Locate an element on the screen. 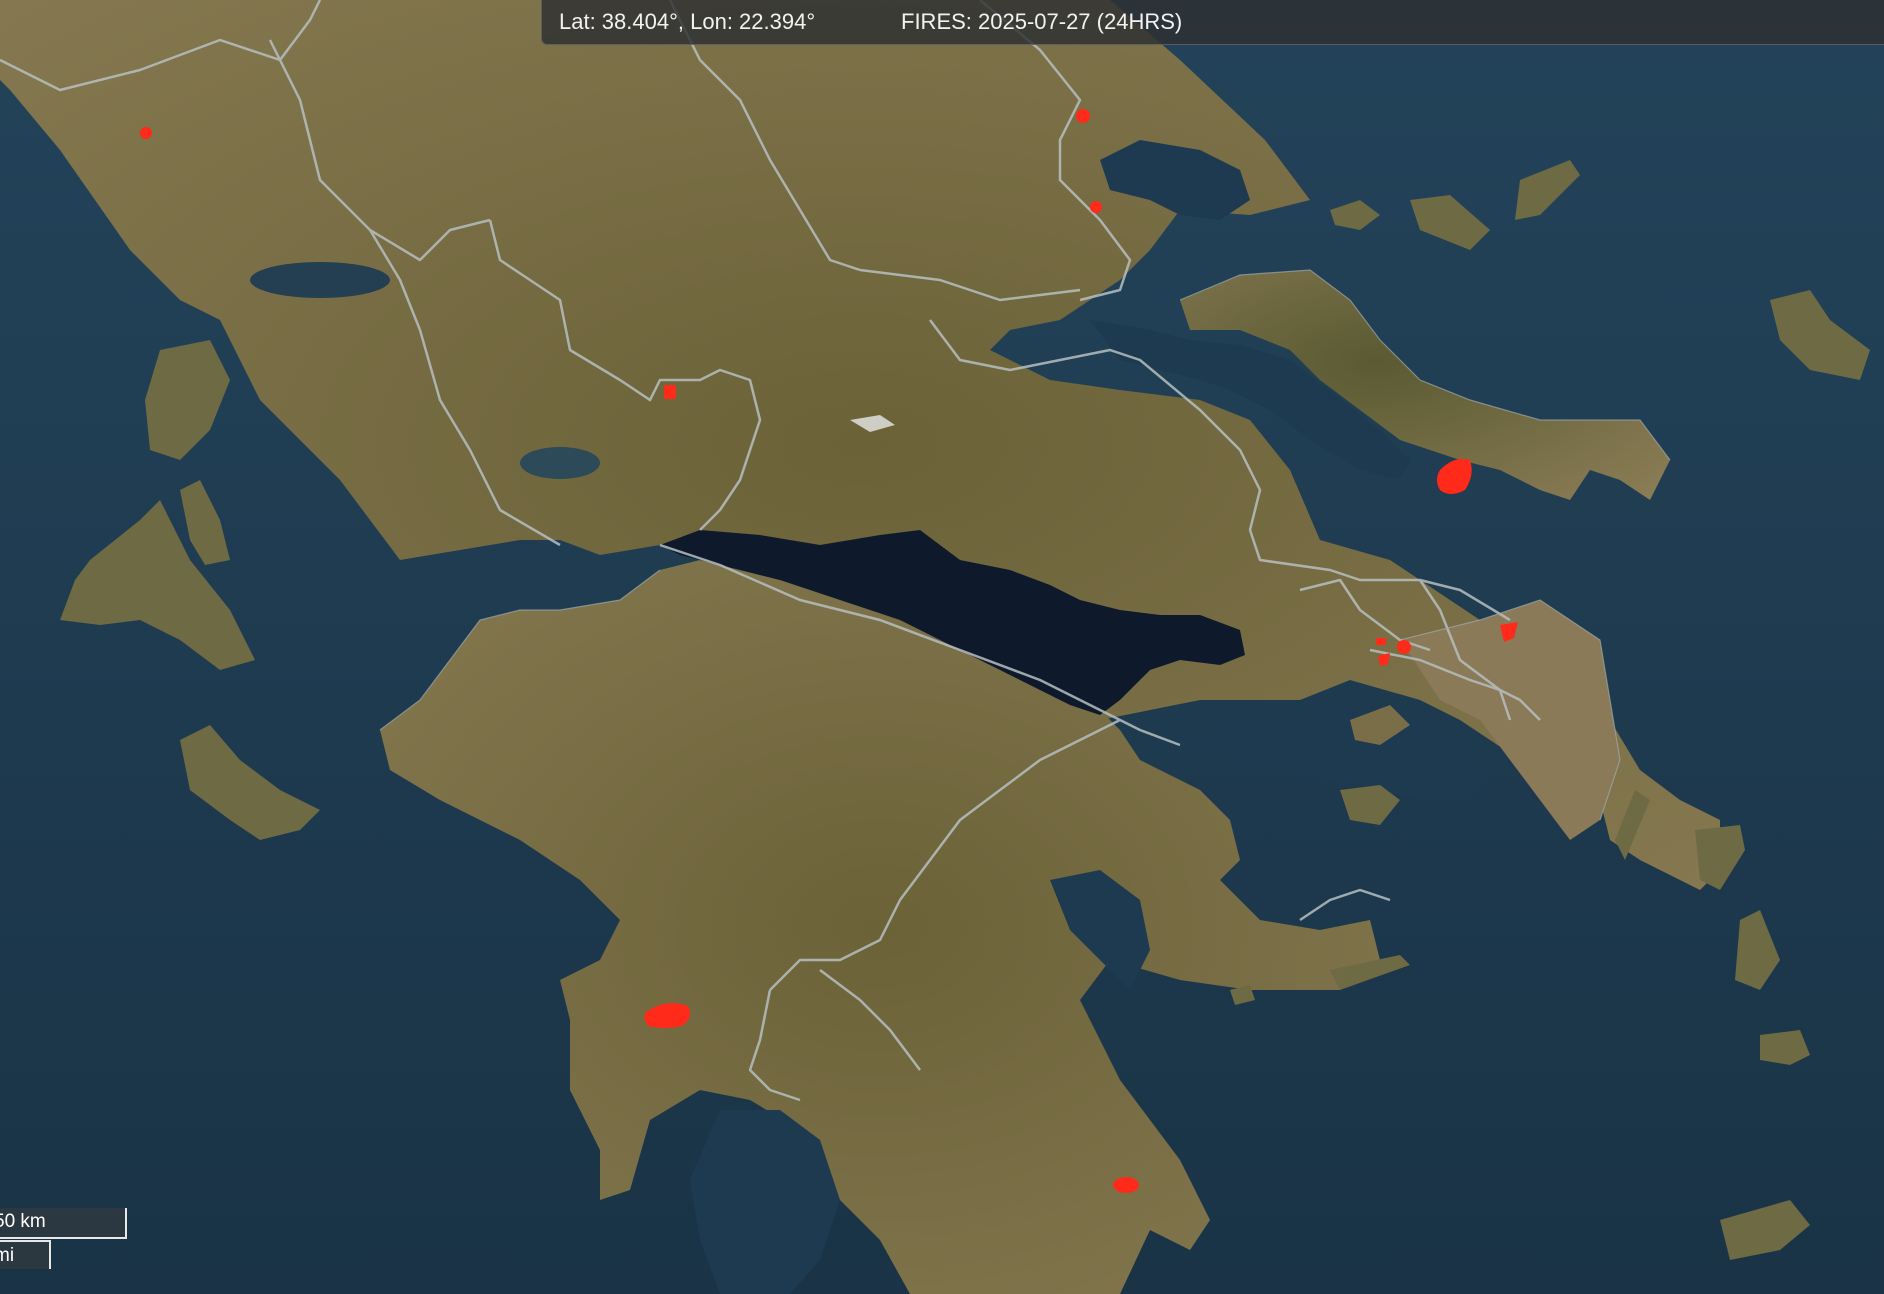 The image size is (1884, 1294). scale-bar-mi: mi is located at coordinates (25, 1254).